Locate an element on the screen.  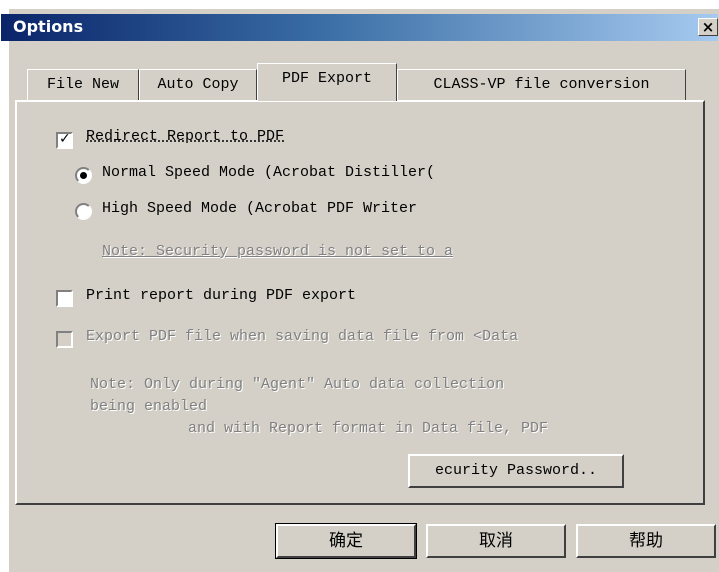
security-password-button: ecurity Password.. is located at coordinates (516, 471).